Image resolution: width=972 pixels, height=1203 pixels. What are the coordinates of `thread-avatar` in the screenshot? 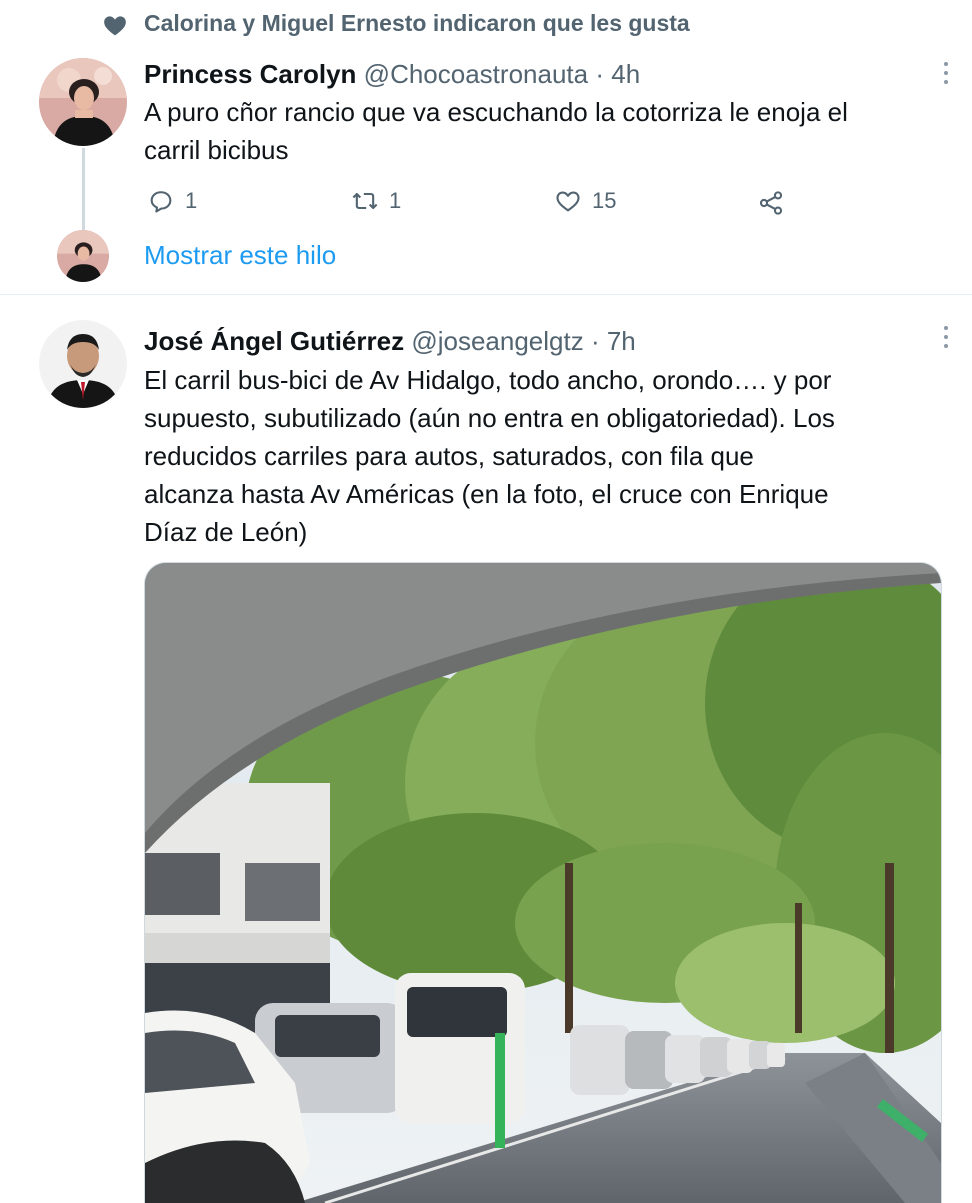 It's located at (83, 256).